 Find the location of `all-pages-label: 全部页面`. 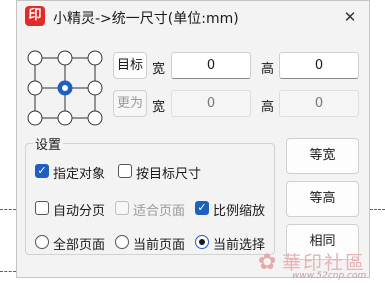

all-pages-label: 全部页面 is located at coordinates (82, 243).